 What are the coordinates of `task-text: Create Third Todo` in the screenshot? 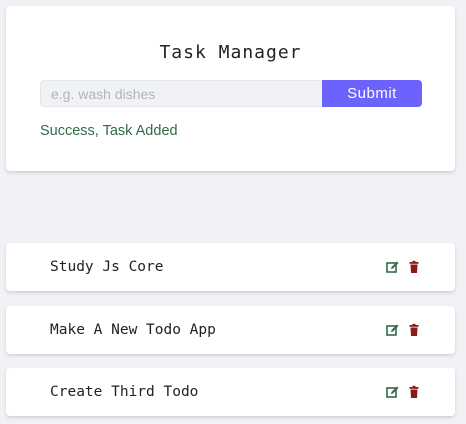 It's located at (124, 392).